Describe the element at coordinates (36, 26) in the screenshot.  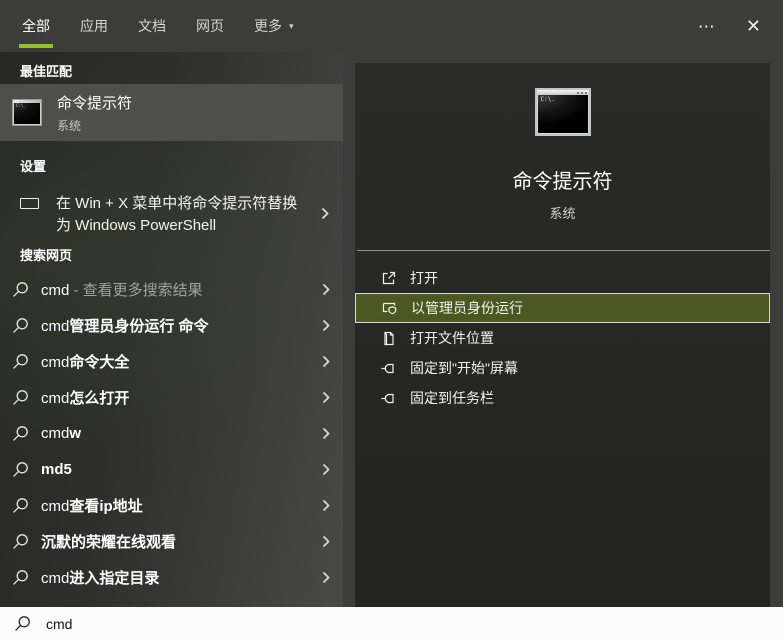
I see `tab-all: 全部` at that location.